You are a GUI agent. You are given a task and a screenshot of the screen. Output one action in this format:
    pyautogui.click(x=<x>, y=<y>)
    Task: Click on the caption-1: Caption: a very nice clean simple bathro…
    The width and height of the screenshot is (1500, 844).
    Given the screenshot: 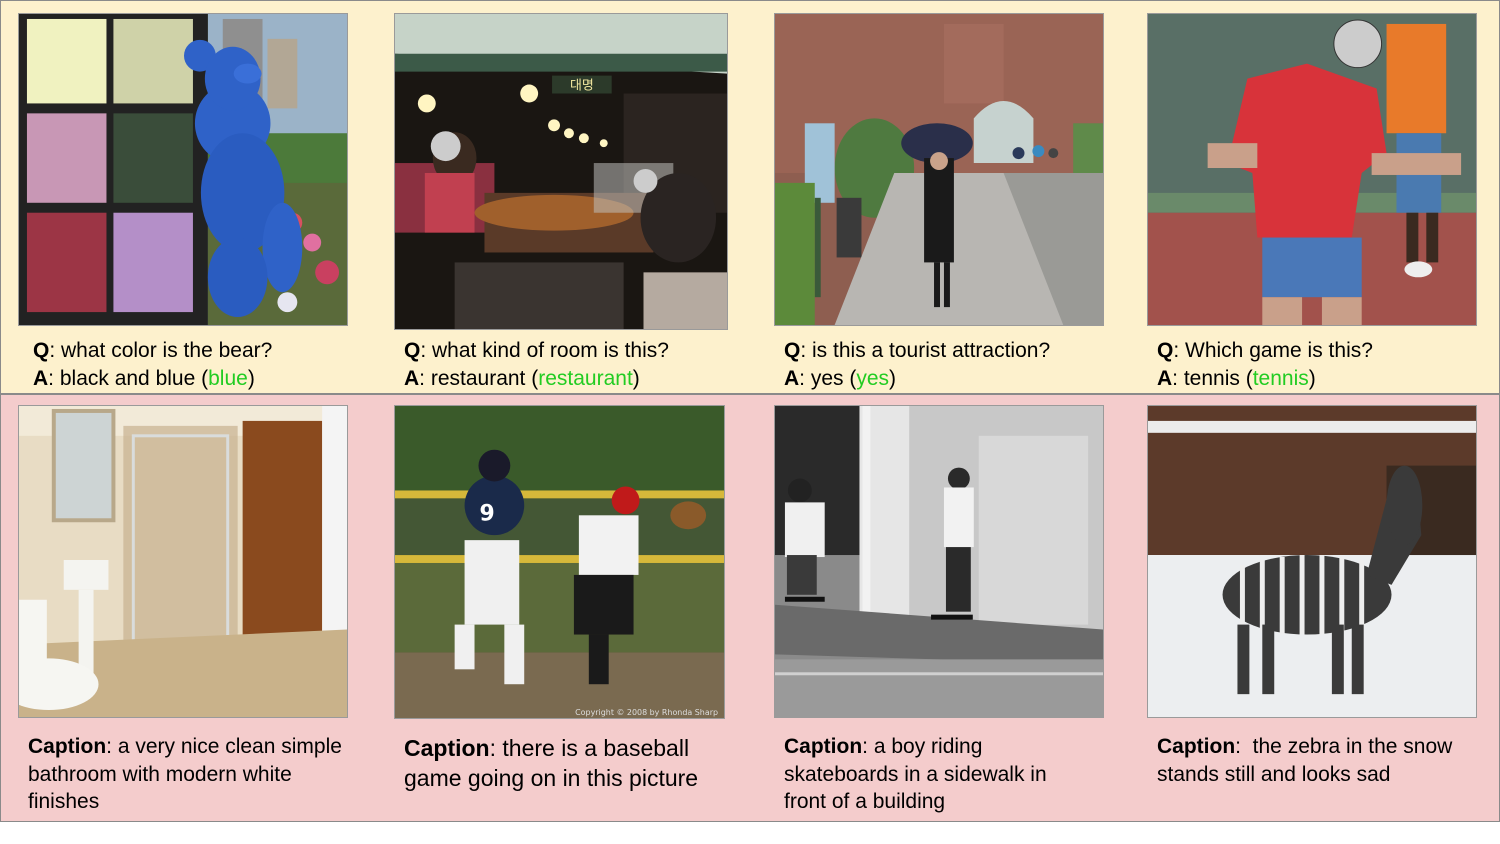 What is the action you would take?
    pyautogui.click(x=185, y=774)
    